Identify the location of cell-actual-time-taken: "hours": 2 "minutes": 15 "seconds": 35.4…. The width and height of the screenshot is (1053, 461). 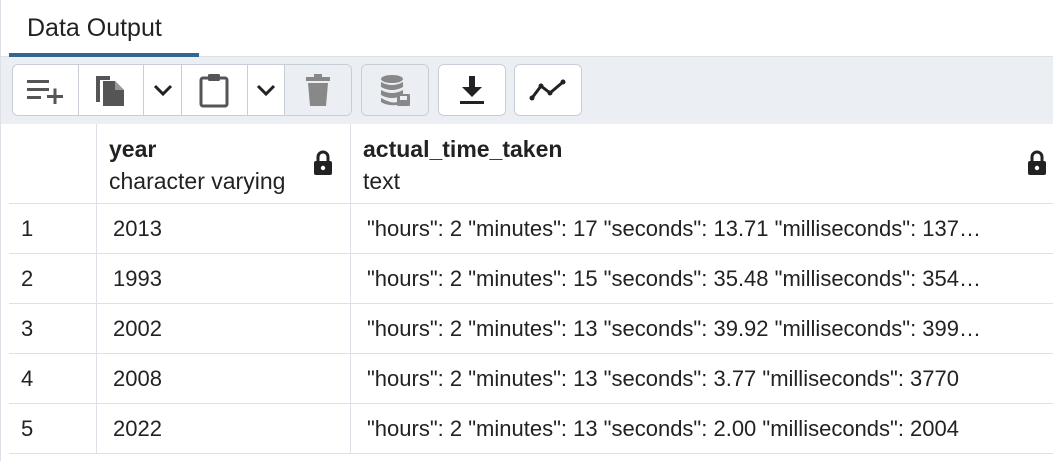
(702, 279).